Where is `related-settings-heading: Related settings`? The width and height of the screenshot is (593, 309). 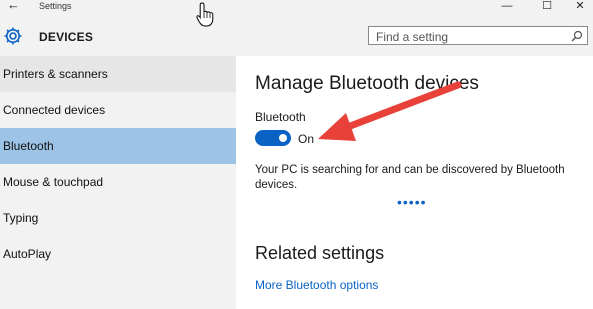
related-settings-heading: Related settings is located at coordinates (320, 253).